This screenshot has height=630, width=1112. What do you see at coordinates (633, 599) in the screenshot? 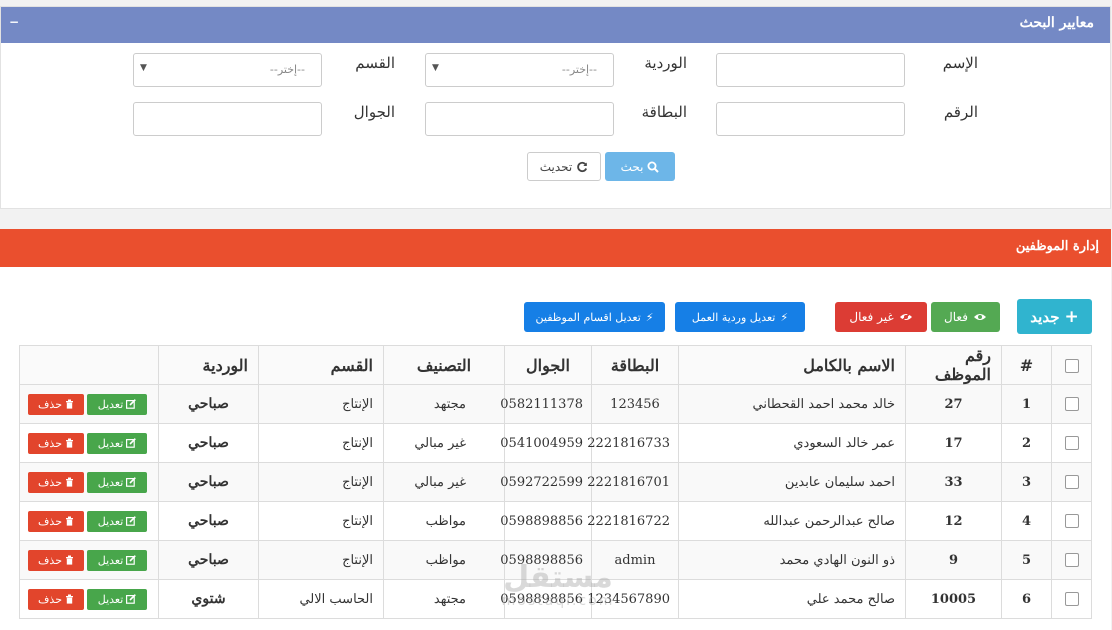
I see `row-card: 1234567890` at bounding box center [633, 599].